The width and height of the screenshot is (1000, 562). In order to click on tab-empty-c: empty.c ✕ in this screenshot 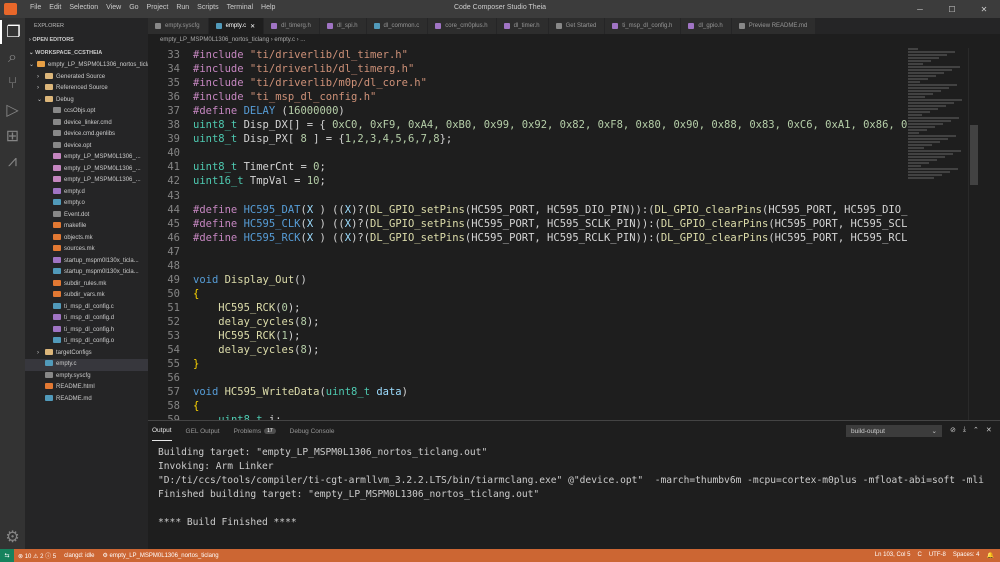, I will do `click(236, 26)`.